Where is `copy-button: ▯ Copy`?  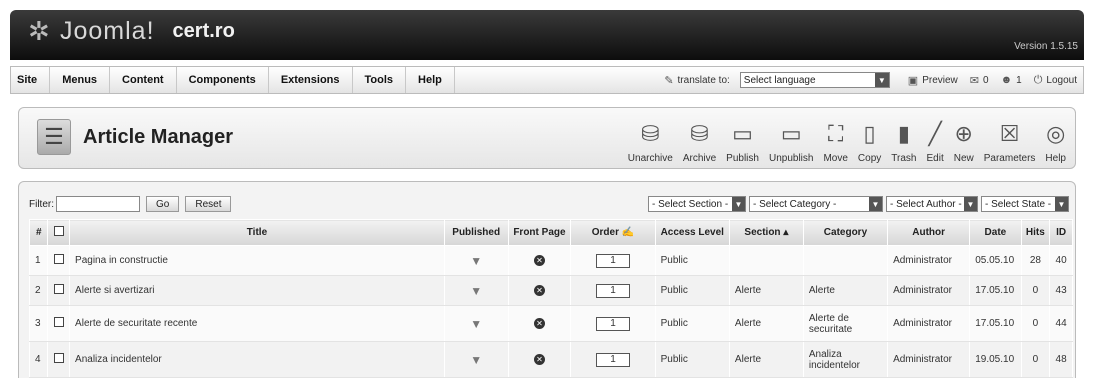
copy-button: ▯ Copy is located at coordinates (869, 139).